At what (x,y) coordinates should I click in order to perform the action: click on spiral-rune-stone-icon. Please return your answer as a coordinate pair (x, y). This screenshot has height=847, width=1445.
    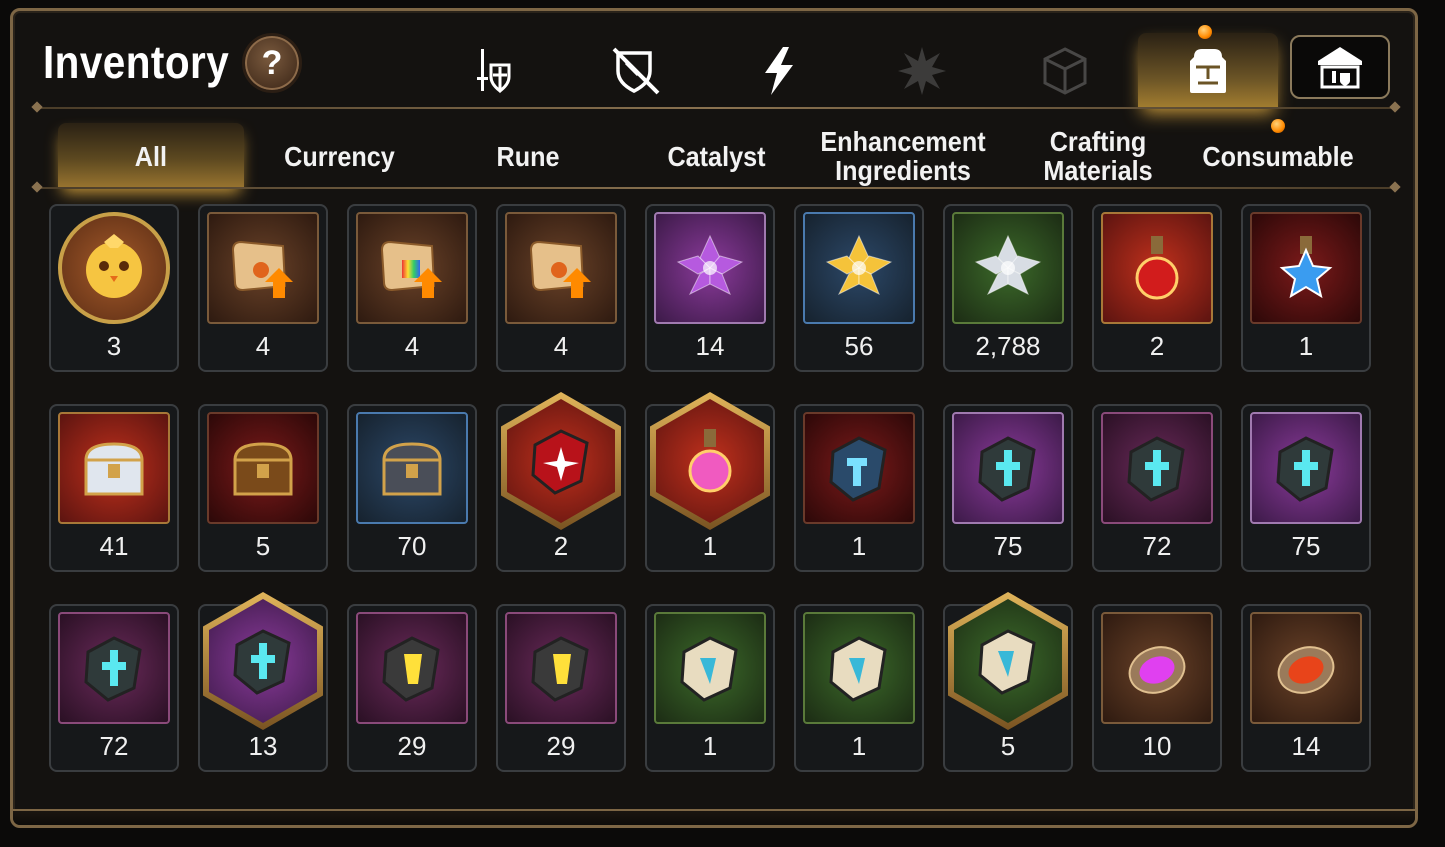
    Looking at the image, I should click on (1157, 468).